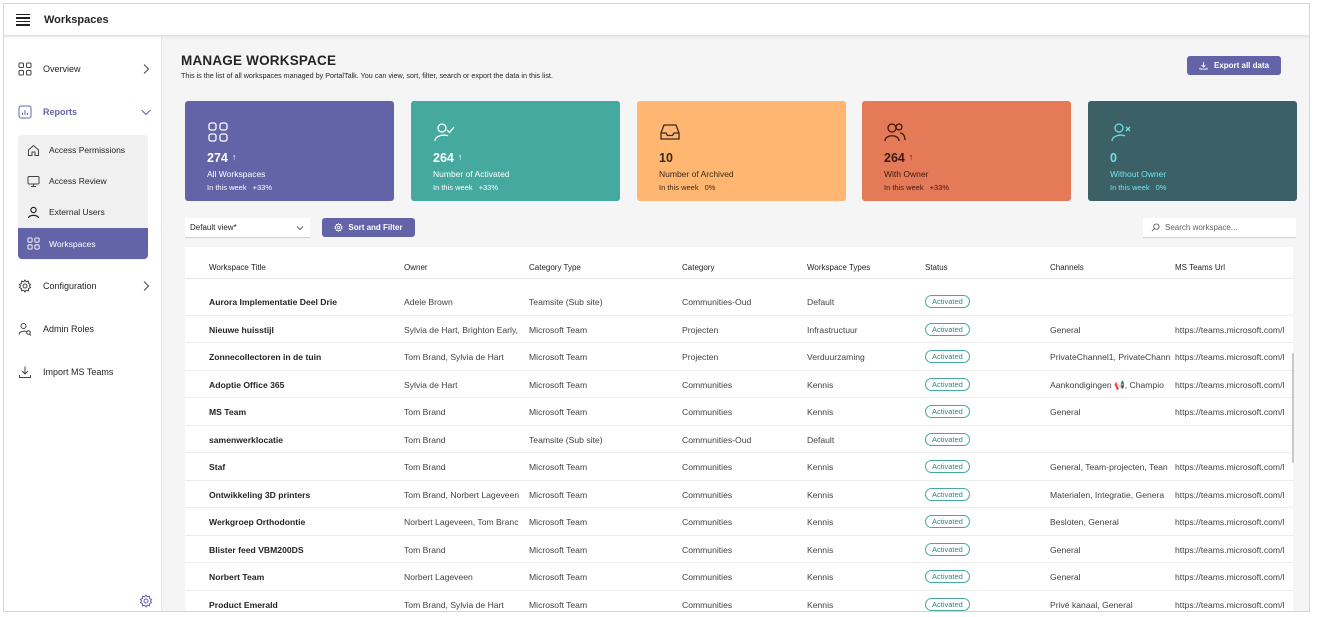 The image size is (1319, 617). Describe the element at coordinates (78, 372) in the screenshot. I see `sidebar-item-label: Import MS Teams` at that location.